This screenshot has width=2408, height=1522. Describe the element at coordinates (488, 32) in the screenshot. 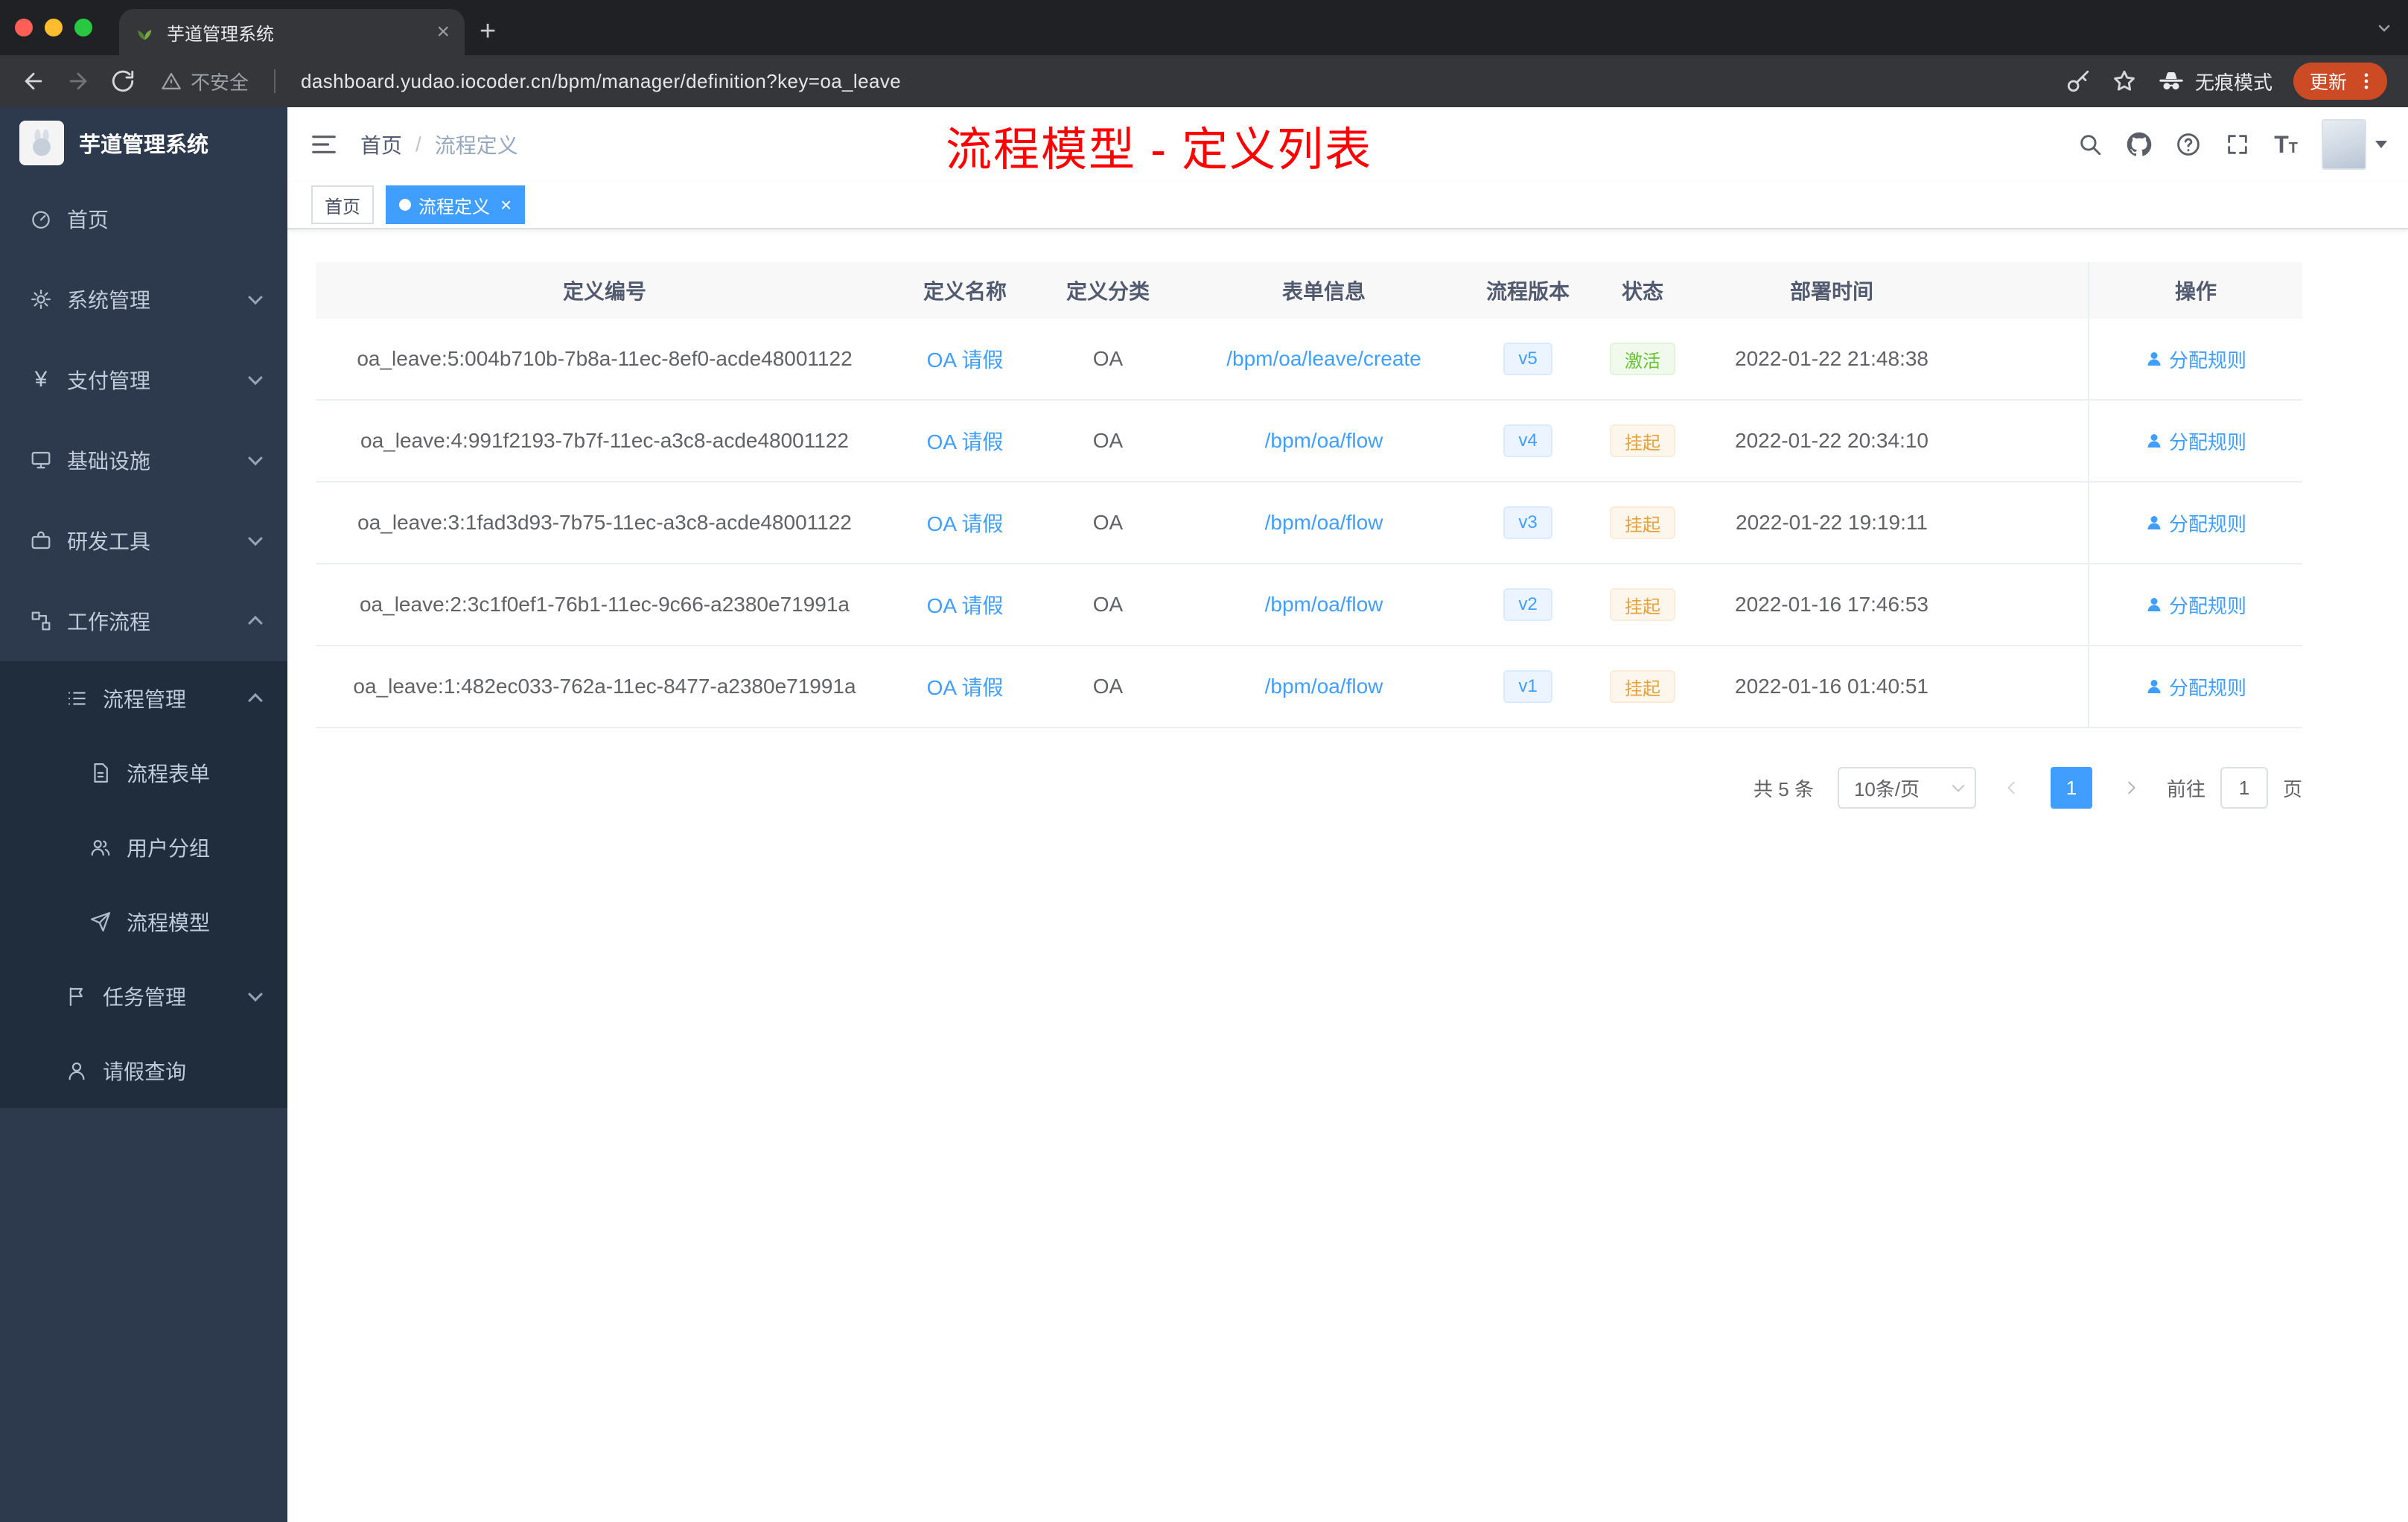

I see `new-tab-button: +` at that location.